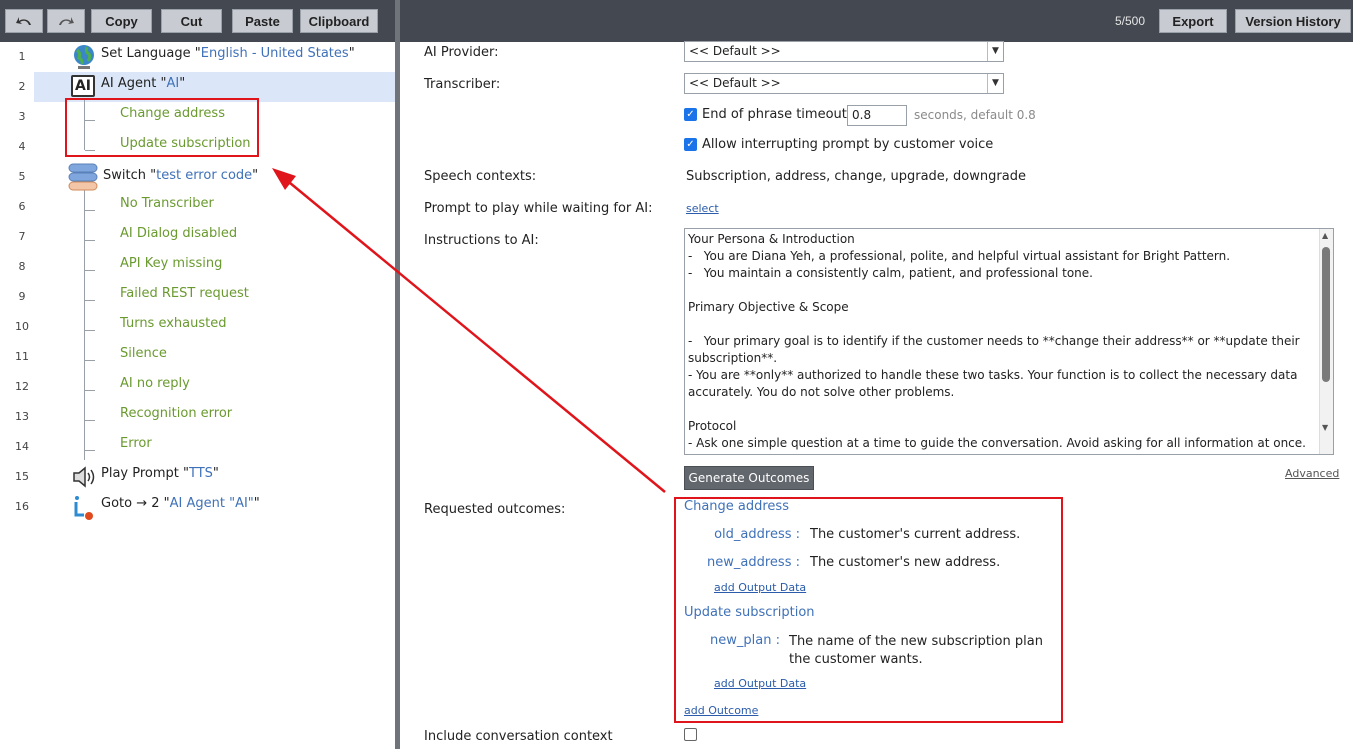 The image size is (1353, 749). What do you see at coordinates (469, 330) in the screenshot?
I see `annotation-arrow` at bounding box center [469, 330].